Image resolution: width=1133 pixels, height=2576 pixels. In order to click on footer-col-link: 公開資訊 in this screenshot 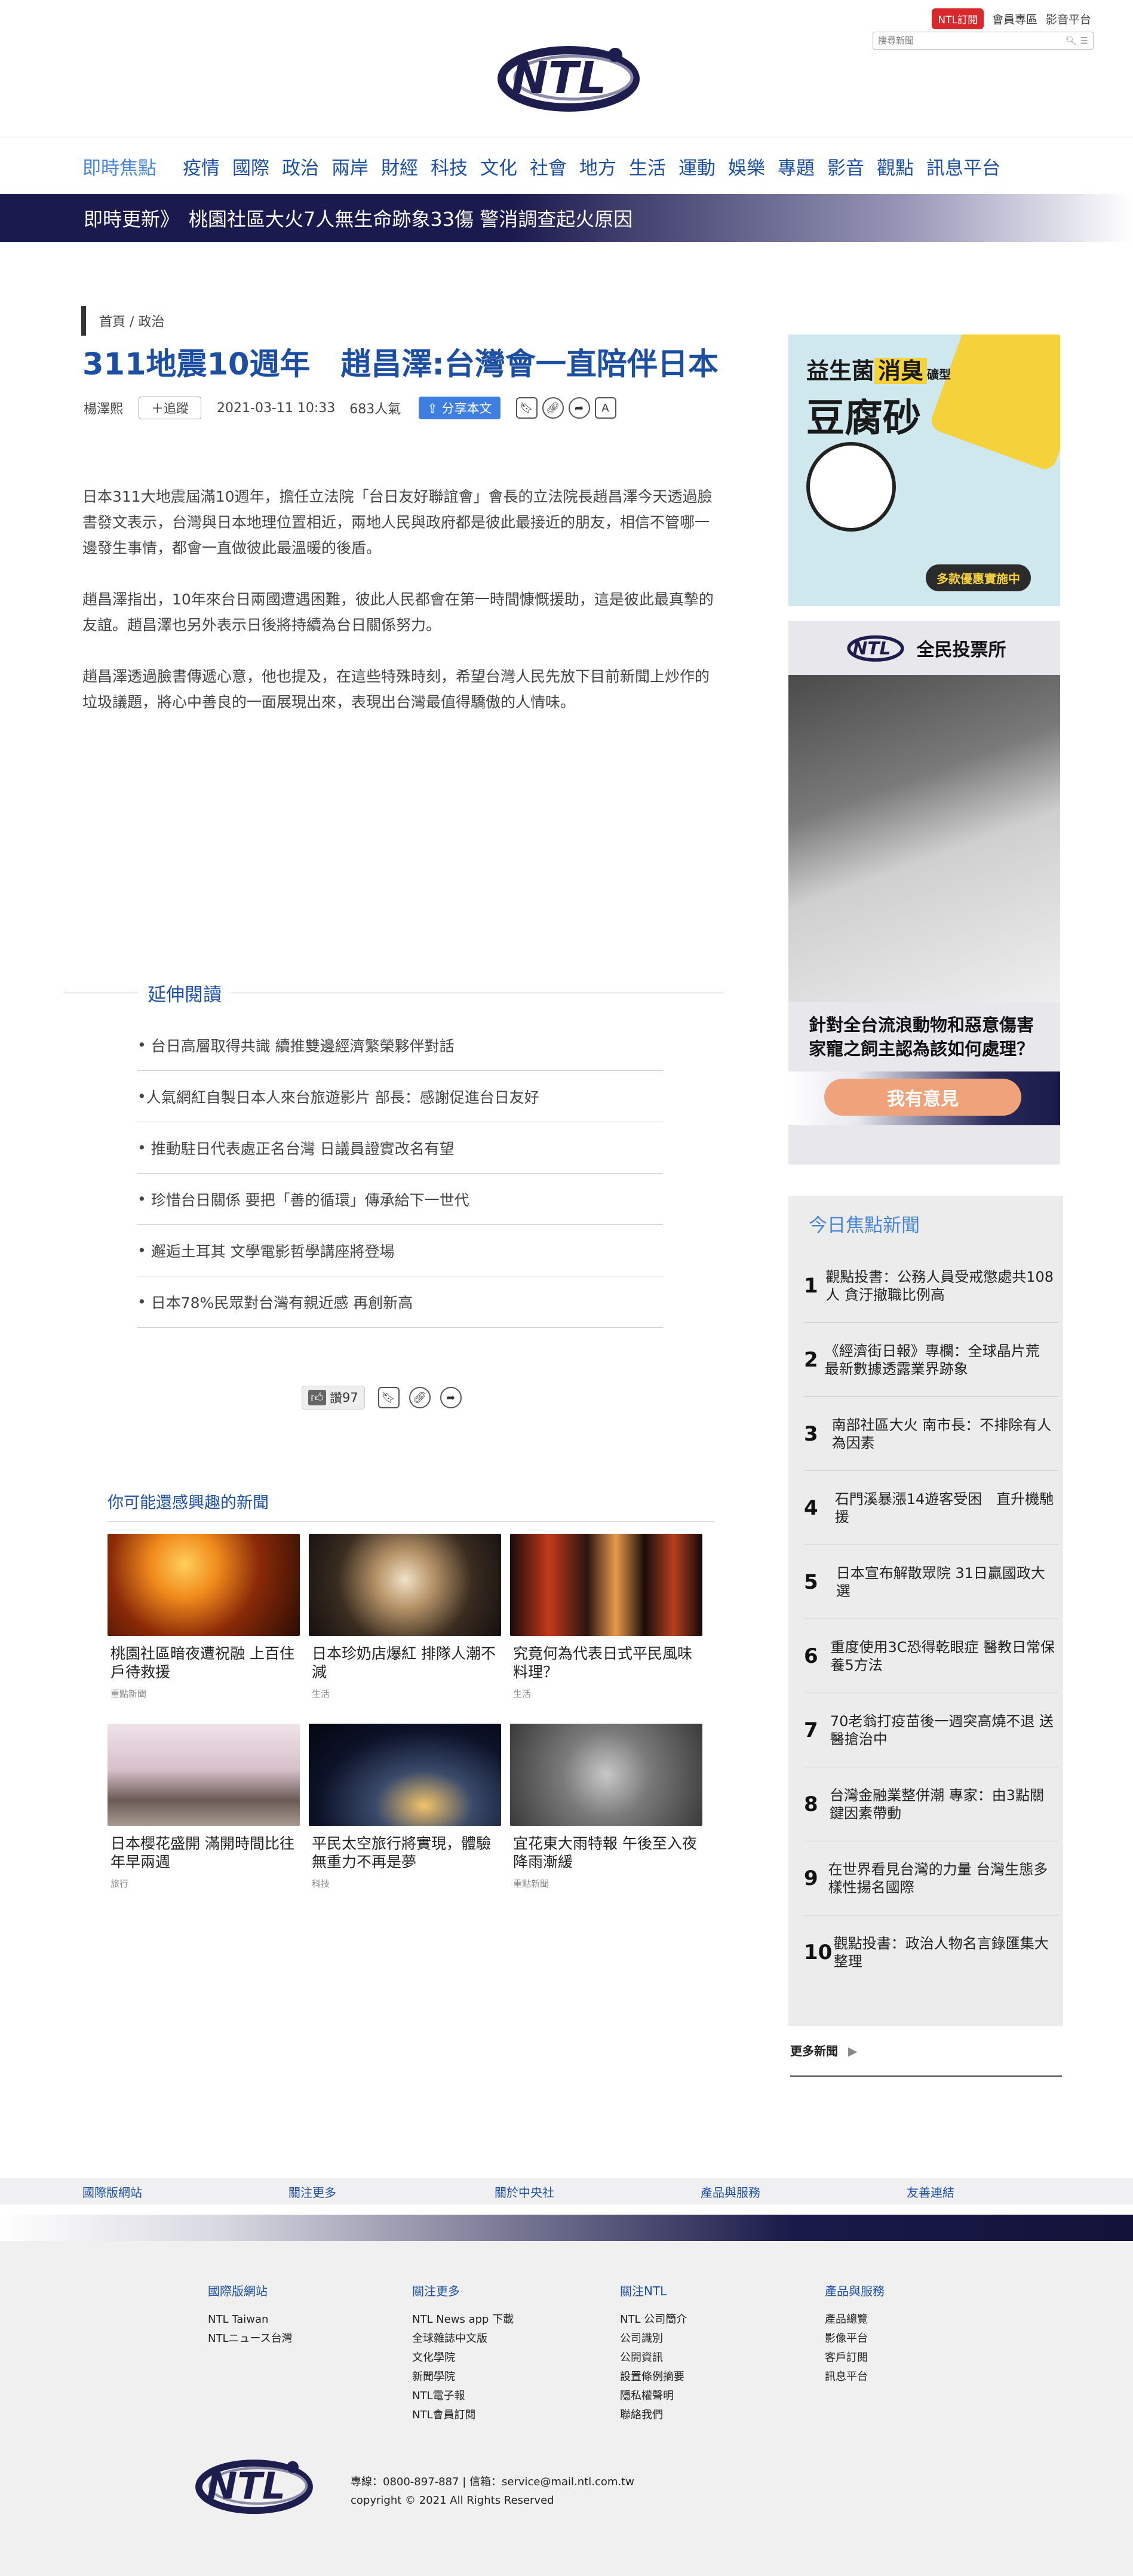, I will do `click(653, 2358)`.